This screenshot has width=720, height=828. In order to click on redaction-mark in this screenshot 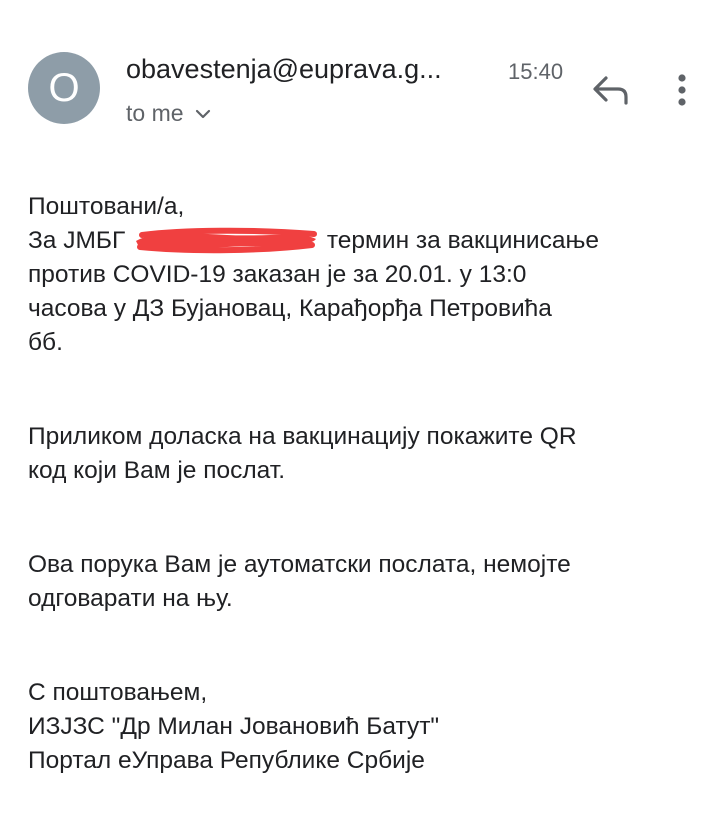, I will do `click(226, 240)`.